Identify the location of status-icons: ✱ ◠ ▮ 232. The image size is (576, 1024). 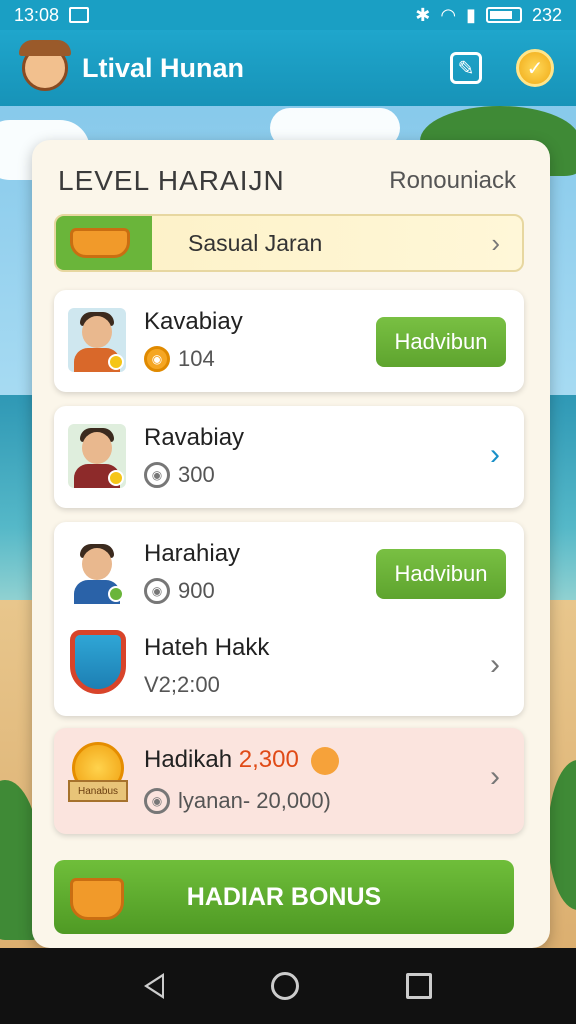
(488, 15).